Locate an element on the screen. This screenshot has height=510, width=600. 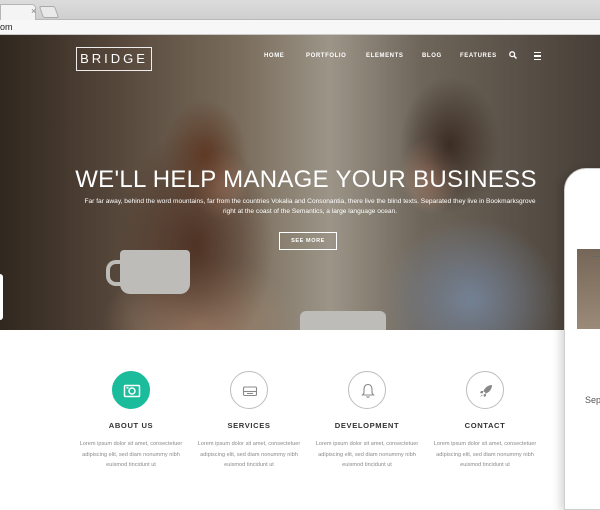
bell-icon is located at coordinates (368, 390).